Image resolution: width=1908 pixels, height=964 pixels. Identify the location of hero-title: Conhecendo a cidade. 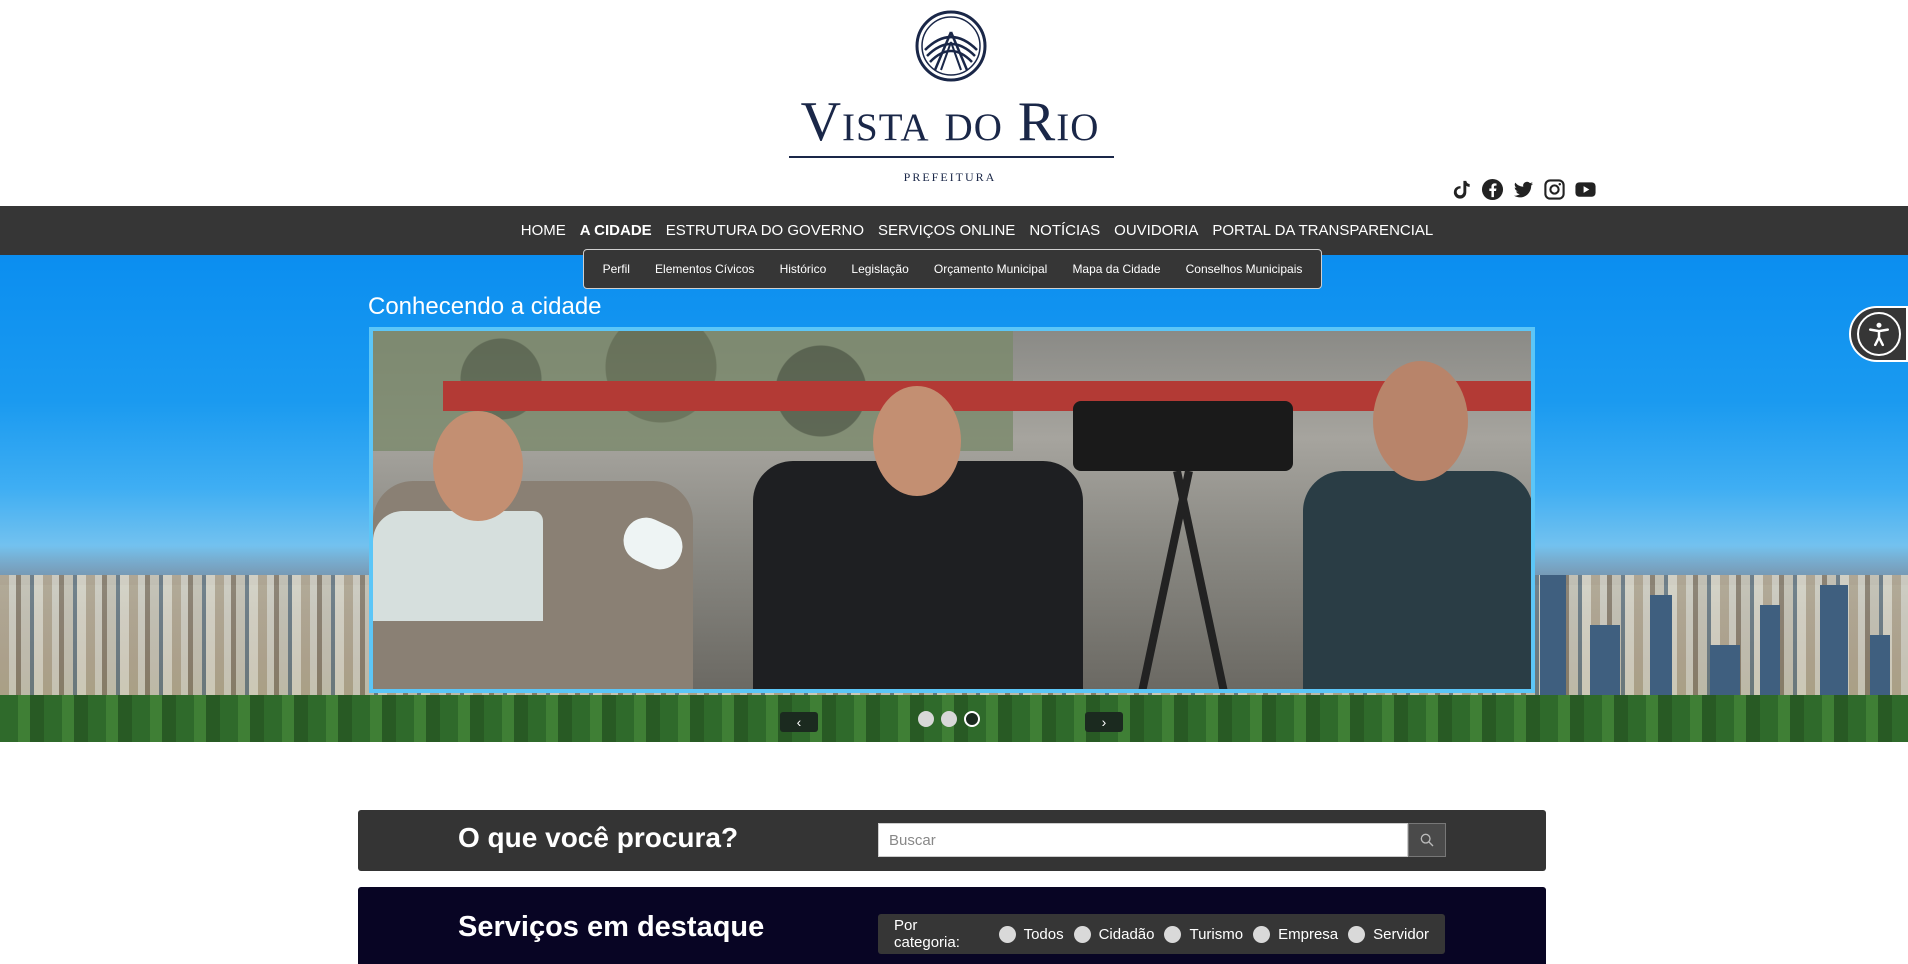
(485, 306).